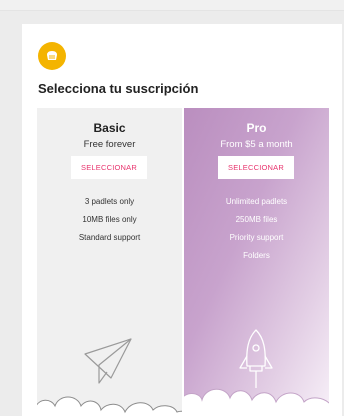 Image resolution: width=344 pixels, height=416 pixels. I want to click on plan-name: Pro, so click(256, 128).